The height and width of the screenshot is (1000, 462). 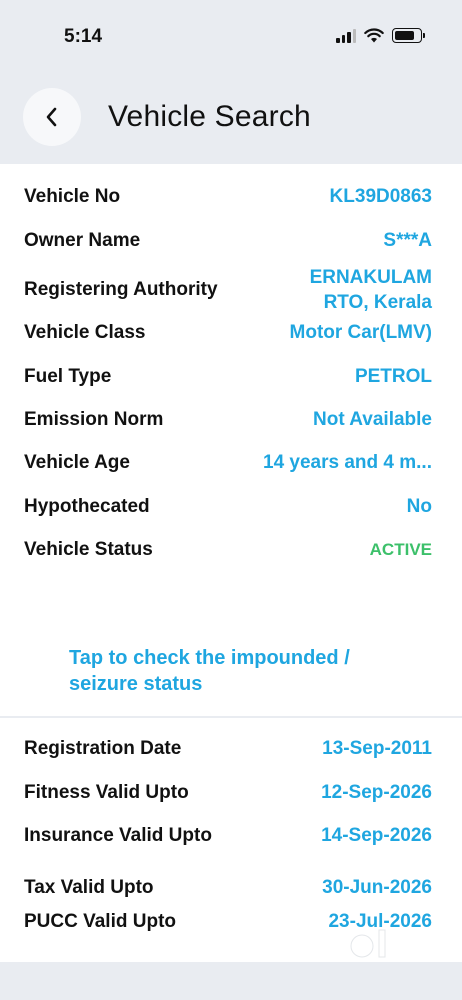 What do you see at coordinates (400, 549) in the screenshot?
I see `status-badge: ACTIVE` at bounding box center [400, 549].